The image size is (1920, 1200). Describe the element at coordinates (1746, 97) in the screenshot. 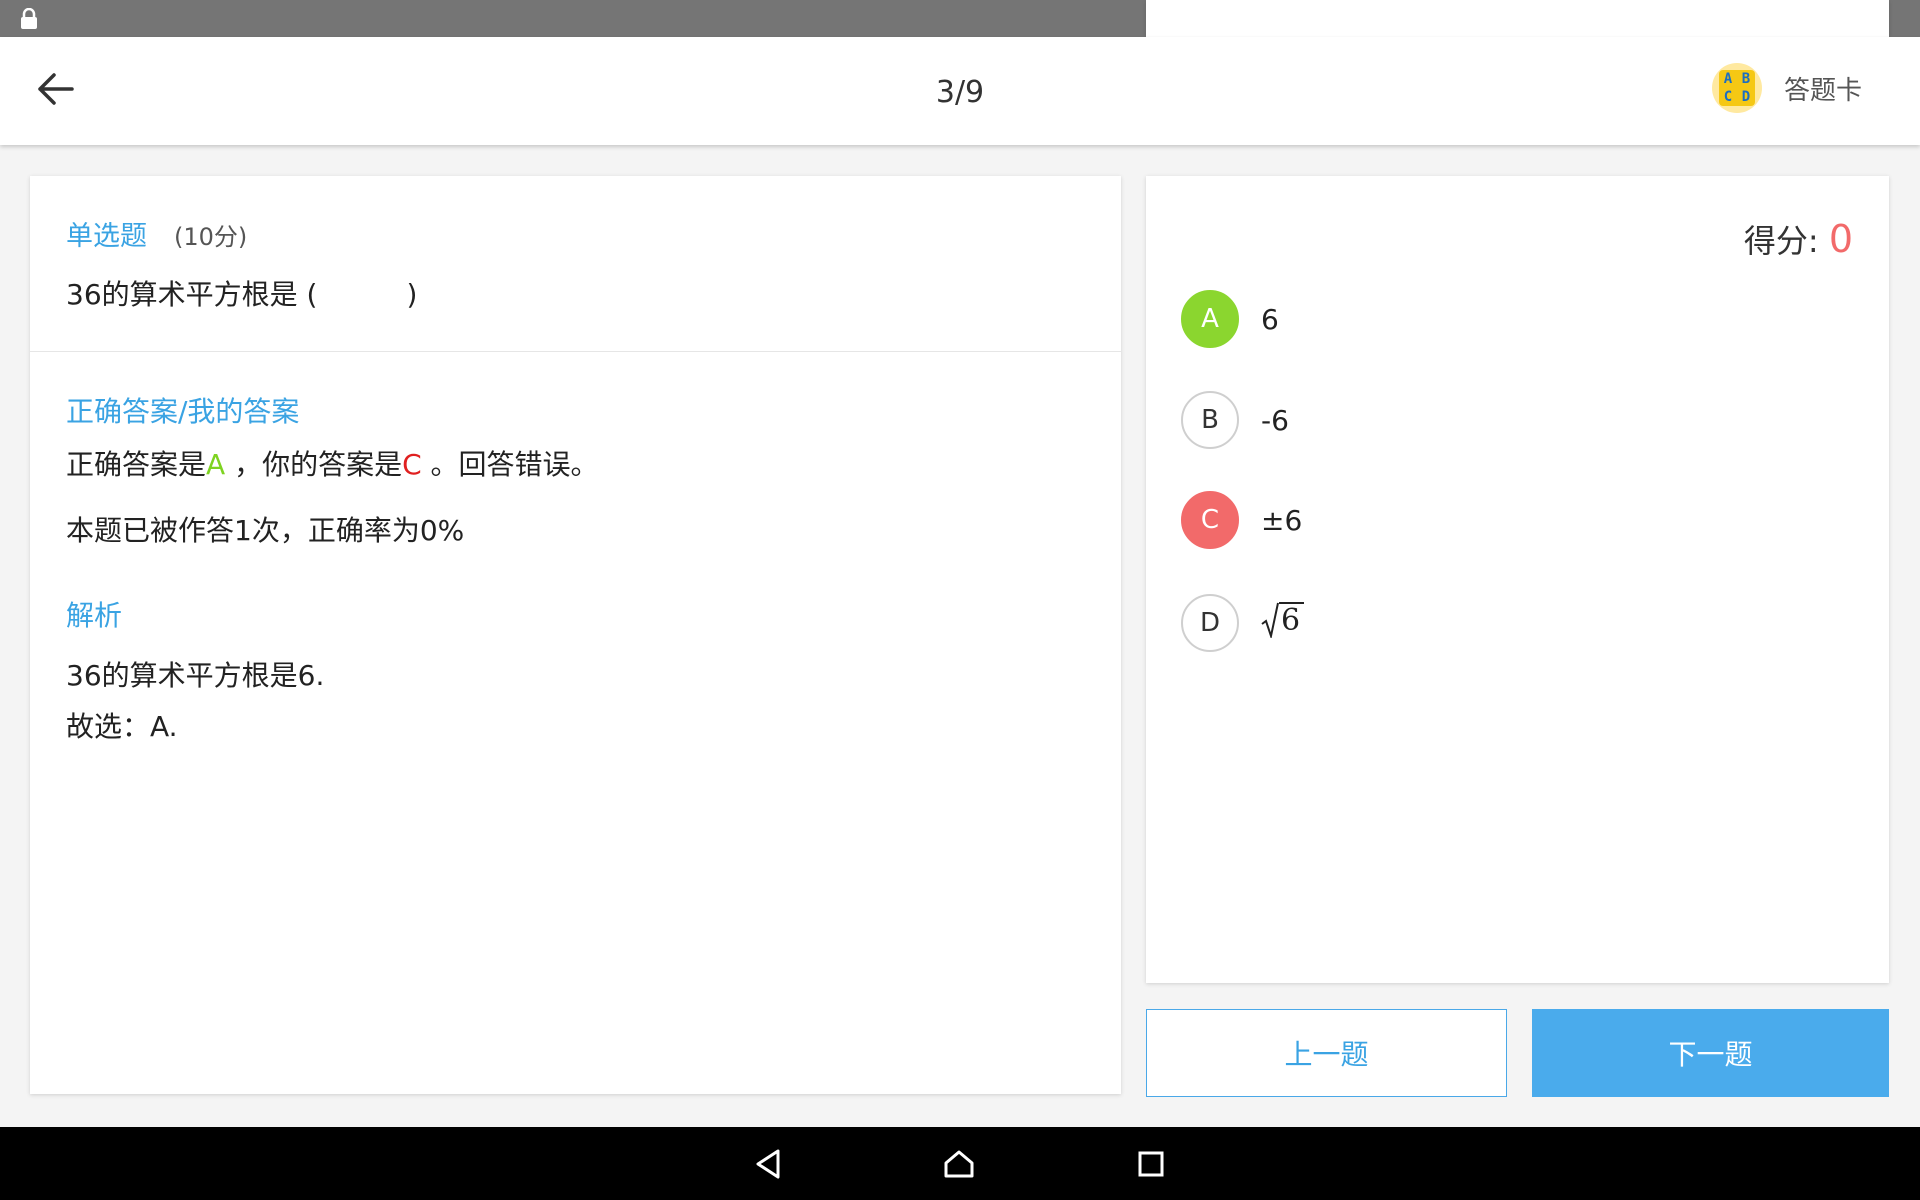

I see `icon-letter: D` at that location.